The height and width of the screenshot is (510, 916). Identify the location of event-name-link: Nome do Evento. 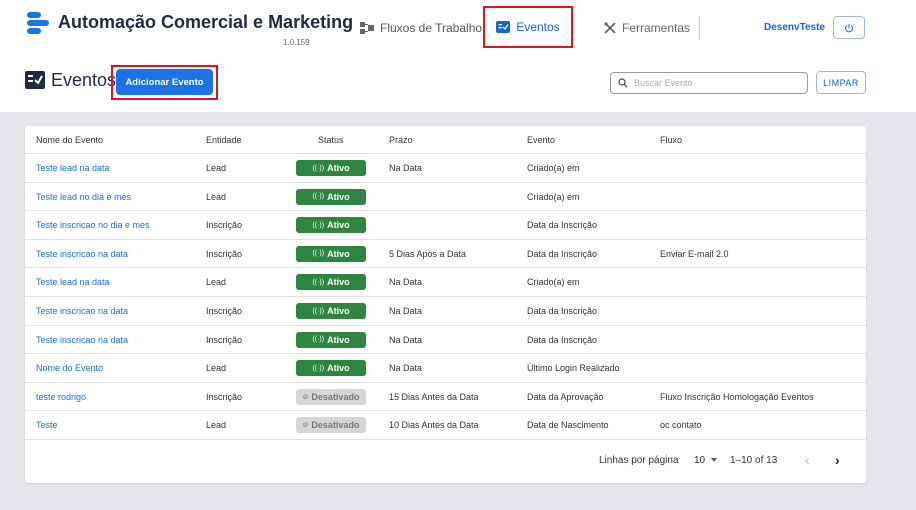
(69, 368).